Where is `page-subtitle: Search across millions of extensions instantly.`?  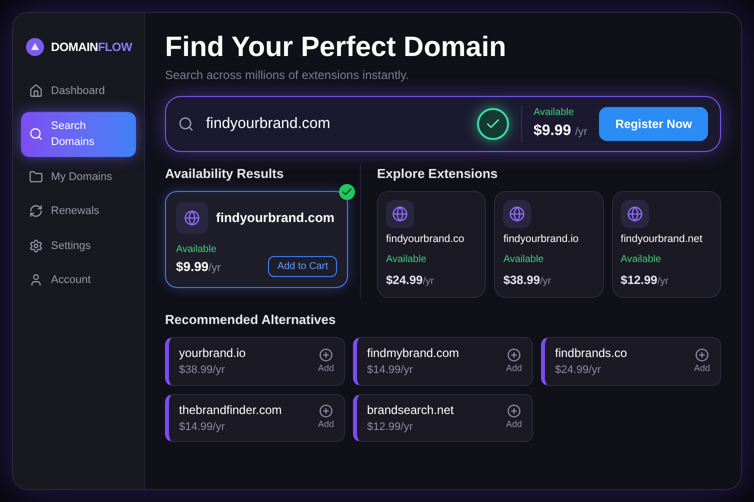 page-subtitle: Search across millions of extensions instantly. is located at coordinates (287, 75).